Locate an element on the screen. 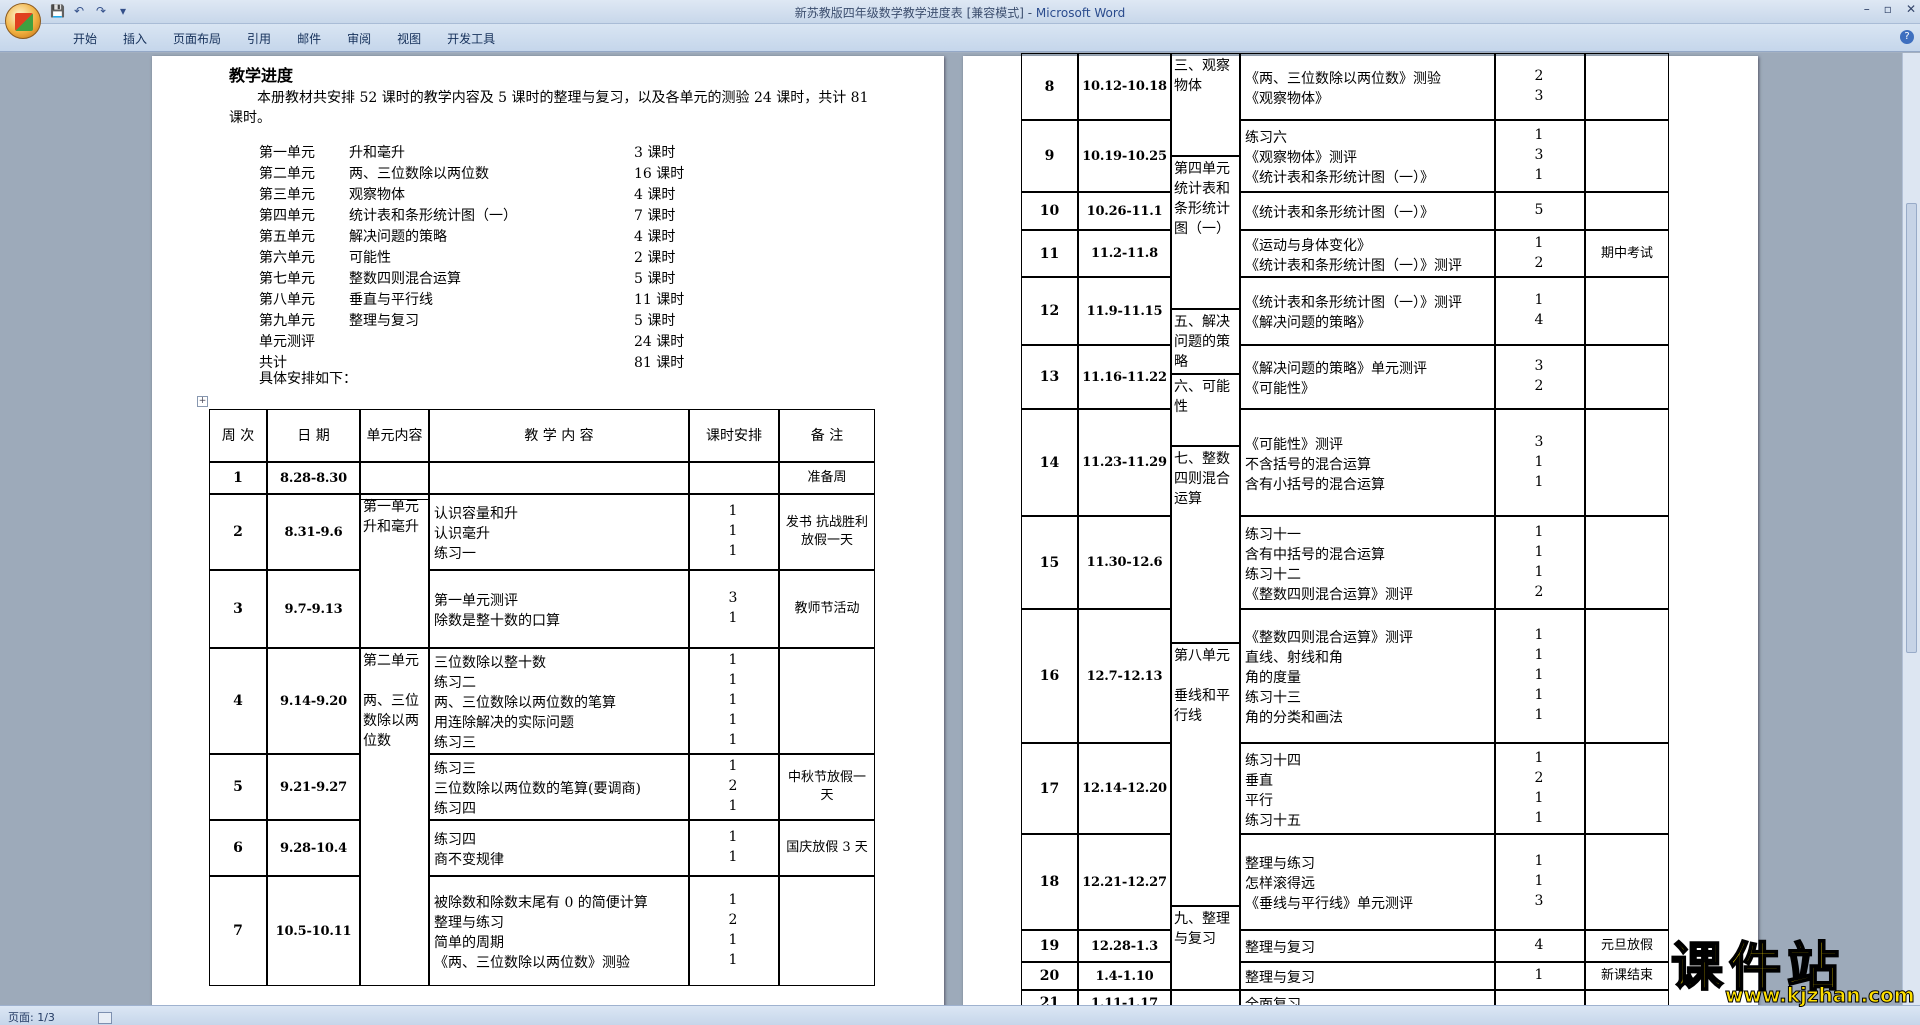 This screenshot has height=1025, width=1920. content-line: 《解决问题的策略》单元测评 is located at coordinates (1336, 369).